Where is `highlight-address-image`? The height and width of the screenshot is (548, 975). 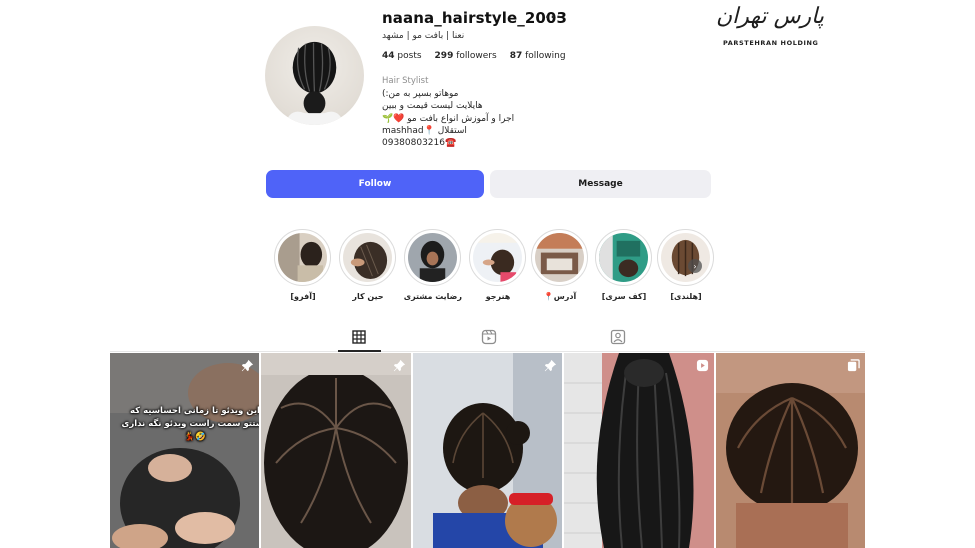 highlight-address-image is located at coordinates (559, 257).